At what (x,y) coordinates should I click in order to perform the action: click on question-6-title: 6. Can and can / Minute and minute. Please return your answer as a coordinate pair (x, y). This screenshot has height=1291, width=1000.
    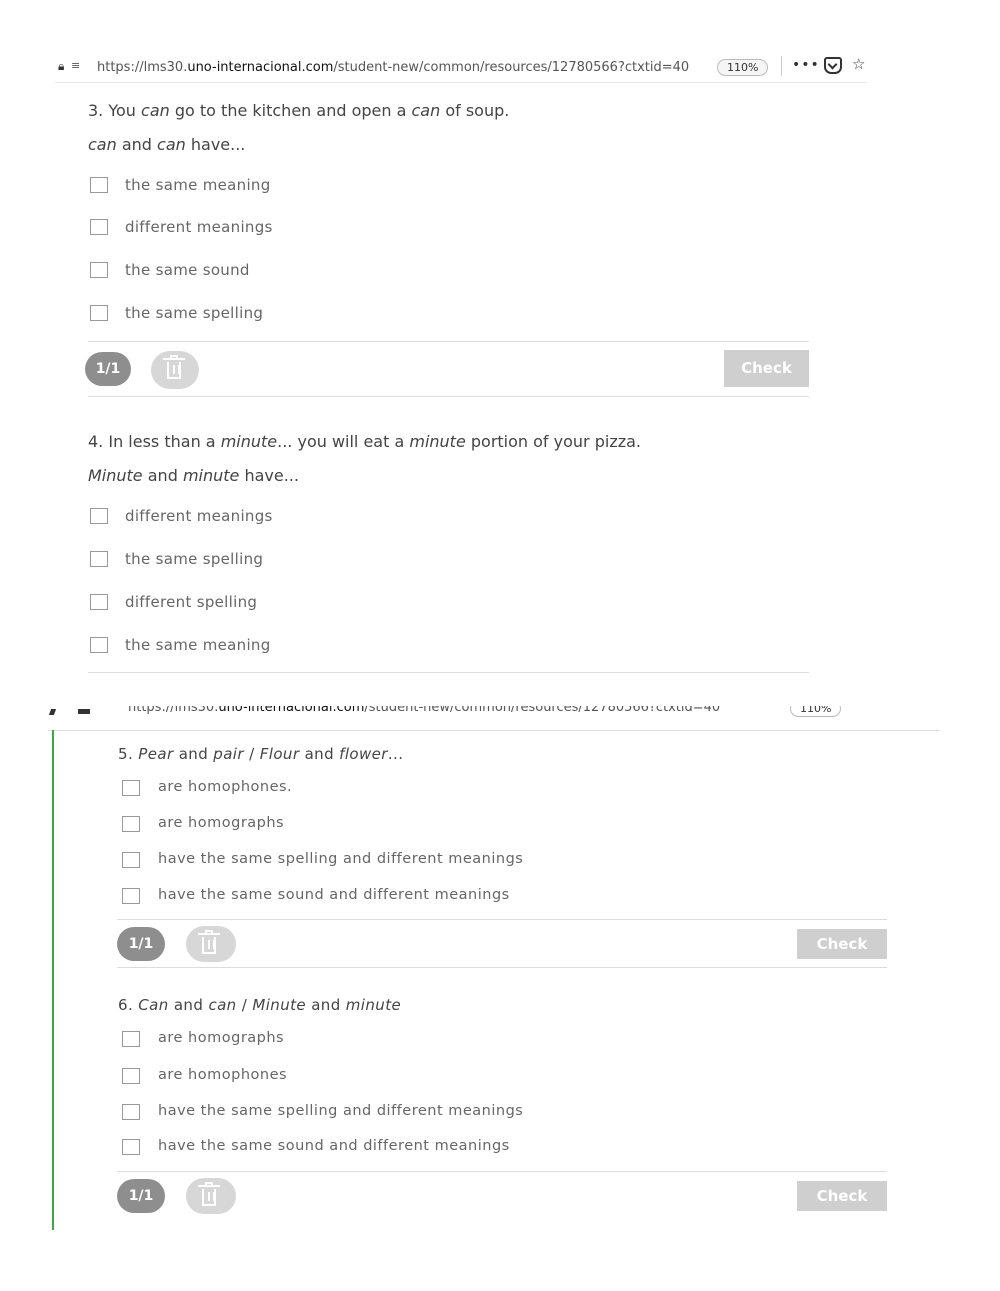
    Looking at the image, I should click on (260, 1005).